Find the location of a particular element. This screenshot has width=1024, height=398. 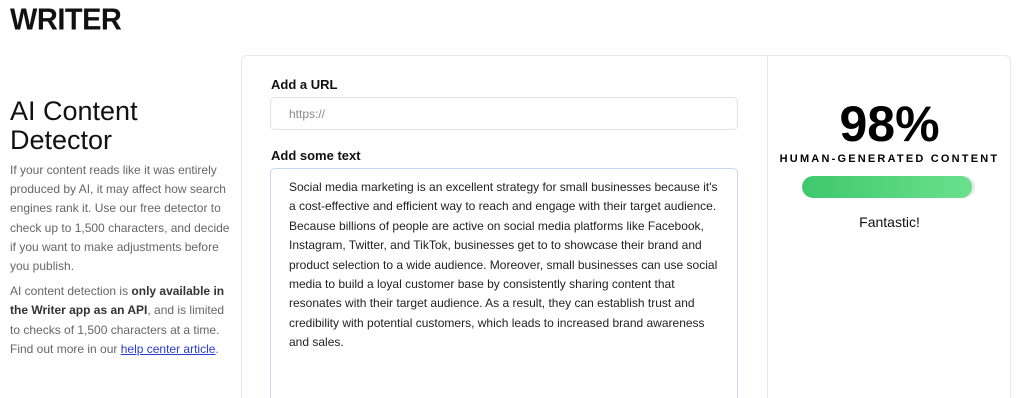

text-label: Add some text is located at coordinates (316, 155).